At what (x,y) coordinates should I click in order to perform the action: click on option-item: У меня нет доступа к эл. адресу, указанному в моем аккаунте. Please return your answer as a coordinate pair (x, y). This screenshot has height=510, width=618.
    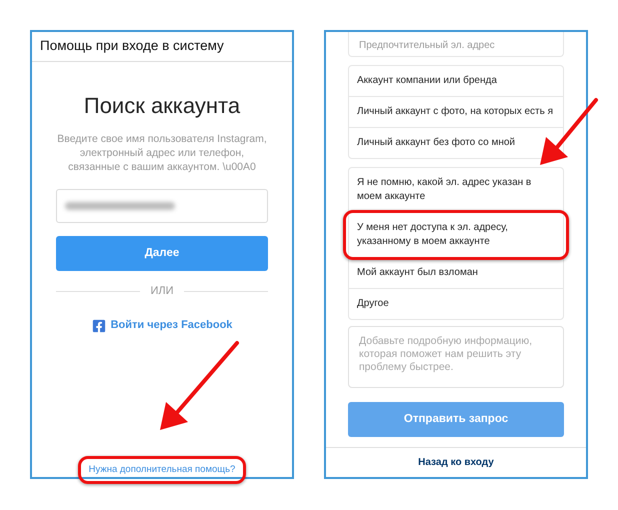
    Looking at the image, I should click on (456, 235).